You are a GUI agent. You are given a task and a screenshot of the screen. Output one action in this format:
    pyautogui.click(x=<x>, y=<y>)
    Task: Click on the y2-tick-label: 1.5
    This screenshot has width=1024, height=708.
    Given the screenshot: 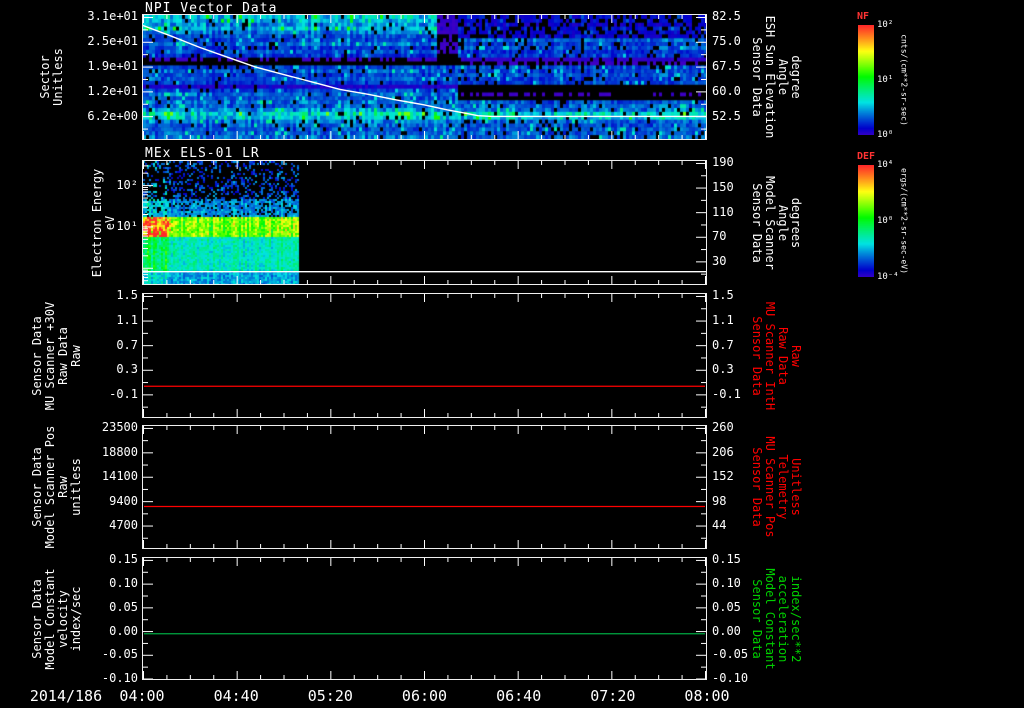 What is the action you would take?
    pyautogui.click(x=723, y=295)
    